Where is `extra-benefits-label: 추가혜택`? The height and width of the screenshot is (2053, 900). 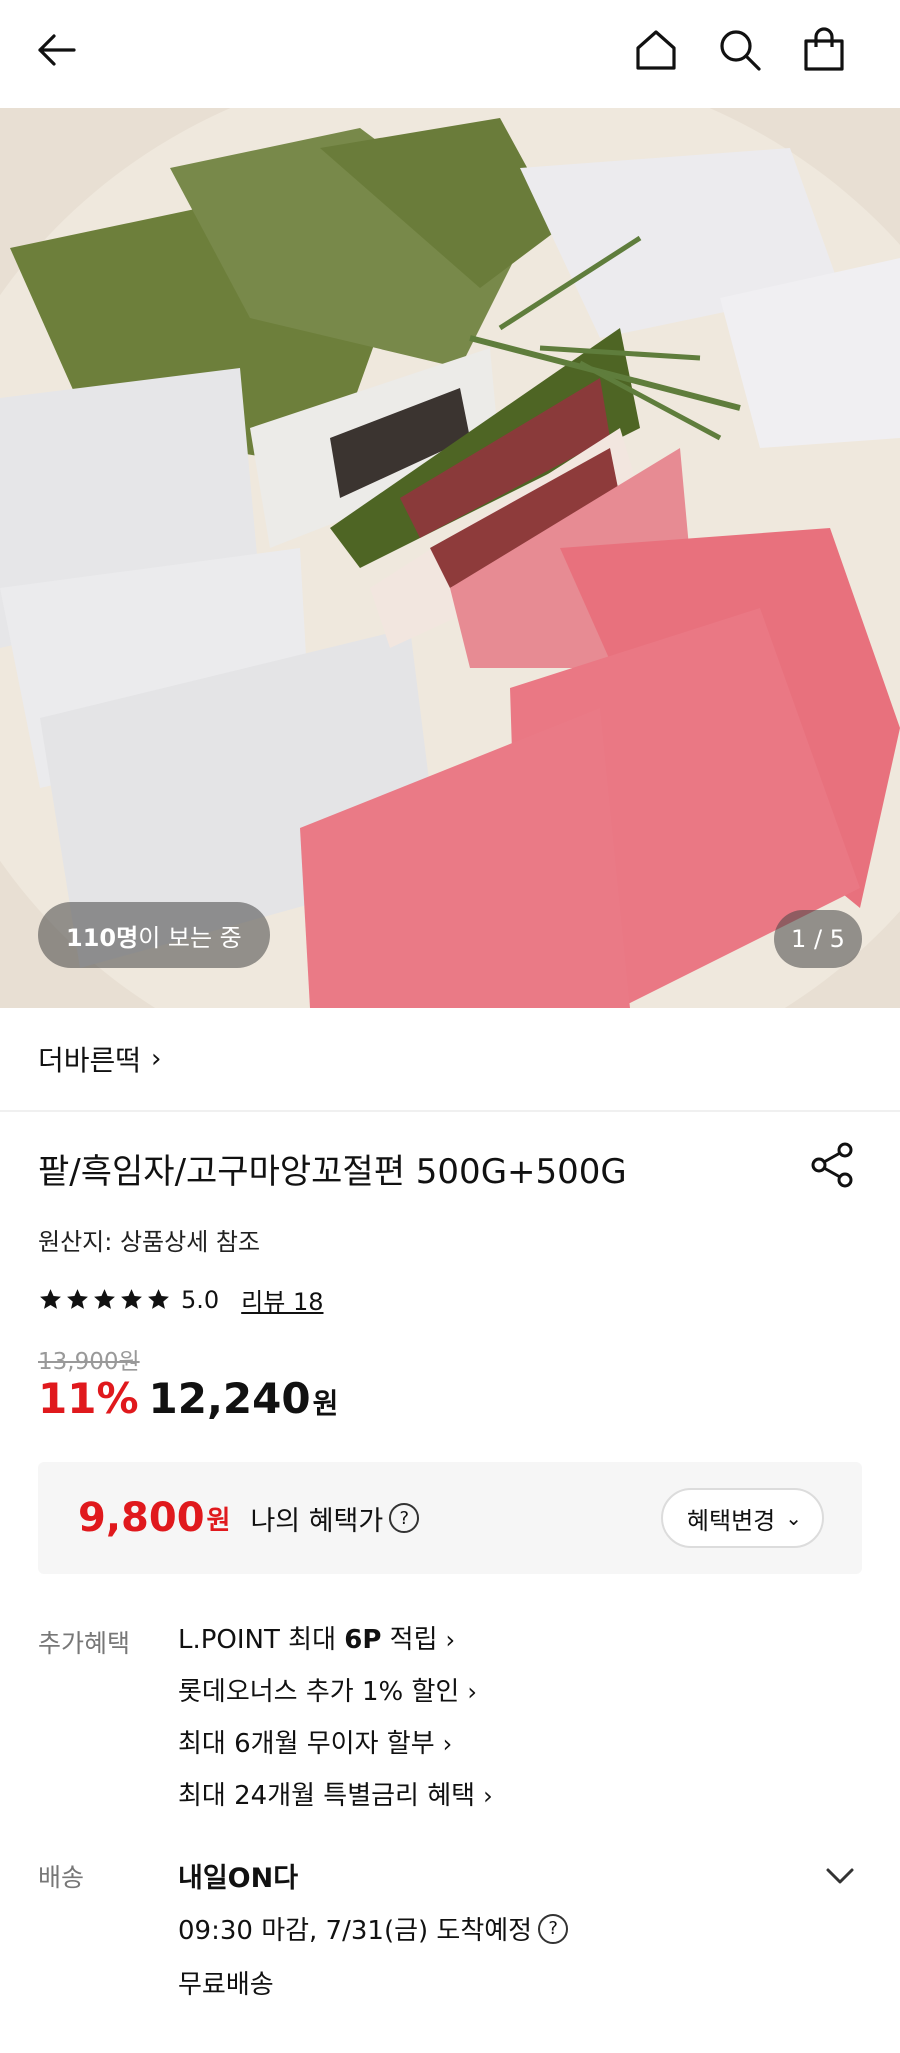
extra-benefits-label: 추가혜택 is located at coordinates (84, 1643).